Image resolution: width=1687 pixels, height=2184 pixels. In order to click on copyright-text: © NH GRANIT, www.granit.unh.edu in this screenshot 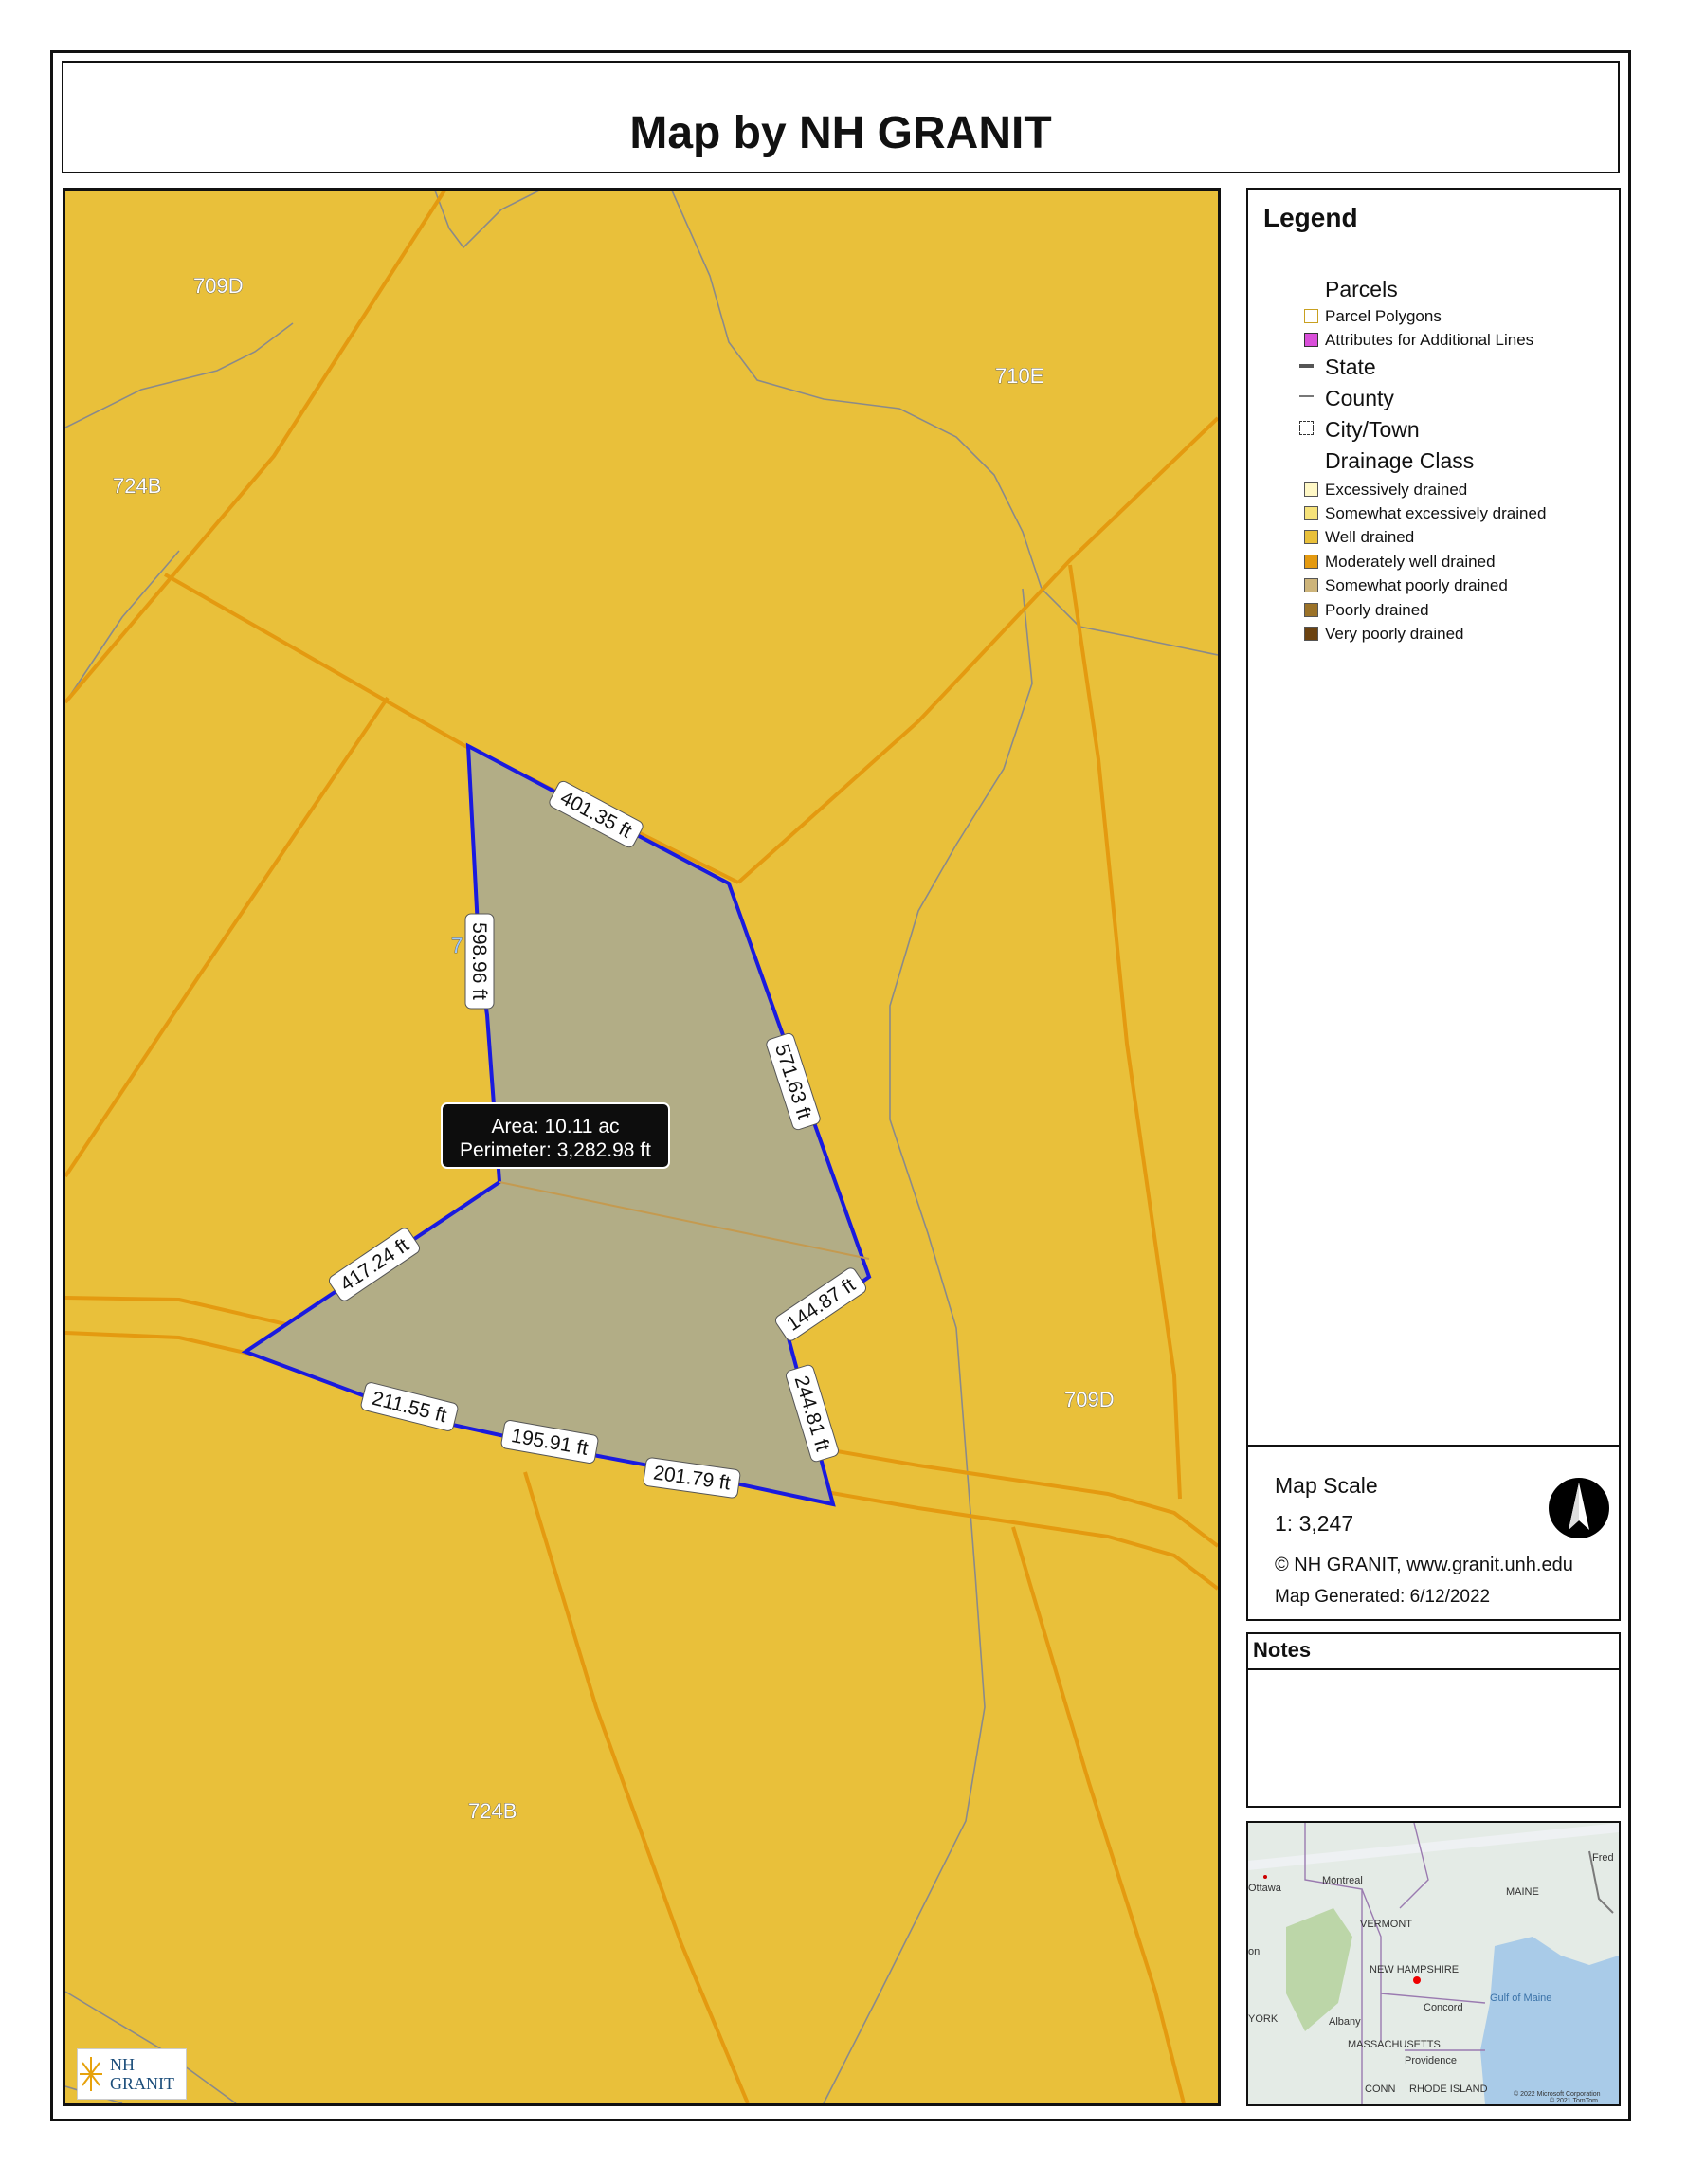, I will do `click(1424, 1565)`.